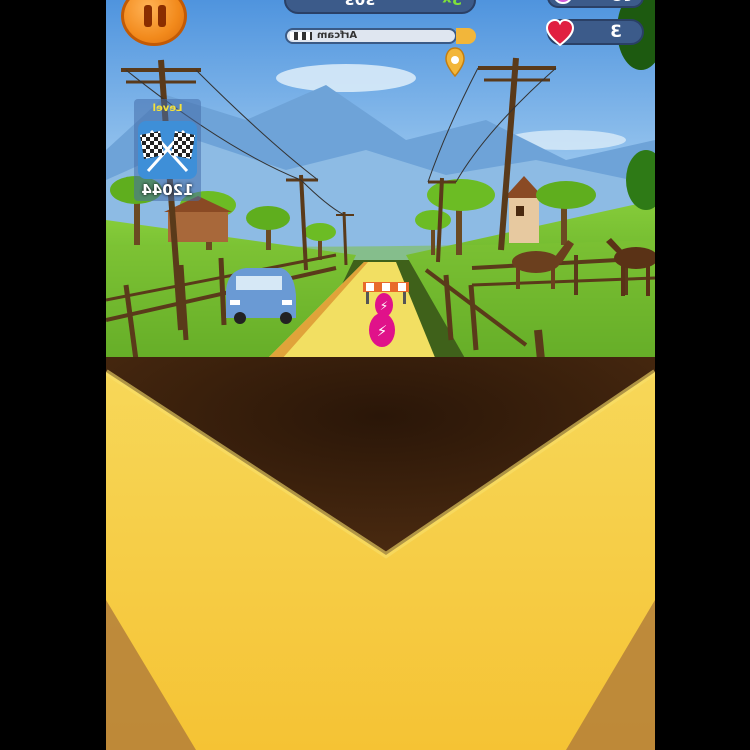 The width and height of the screenshot is (750, 750). I want to click on heart-icon, so click(560, 32).